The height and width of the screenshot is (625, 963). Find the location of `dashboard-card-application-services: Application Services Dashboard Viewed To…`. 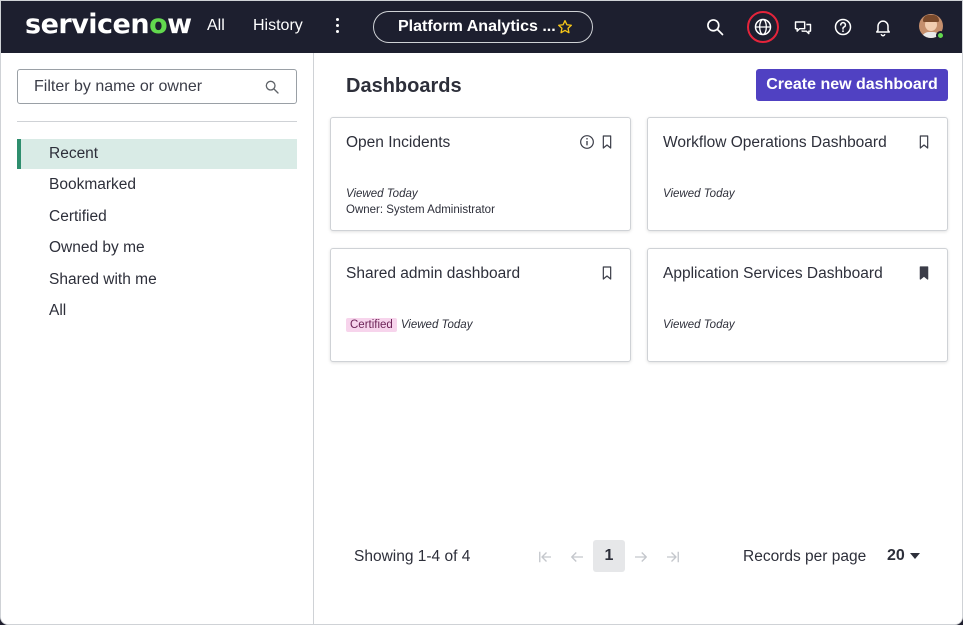

dashboard-card-application-services: Application Services Dashboard Viewed To… is located at coordinates (797, 305).